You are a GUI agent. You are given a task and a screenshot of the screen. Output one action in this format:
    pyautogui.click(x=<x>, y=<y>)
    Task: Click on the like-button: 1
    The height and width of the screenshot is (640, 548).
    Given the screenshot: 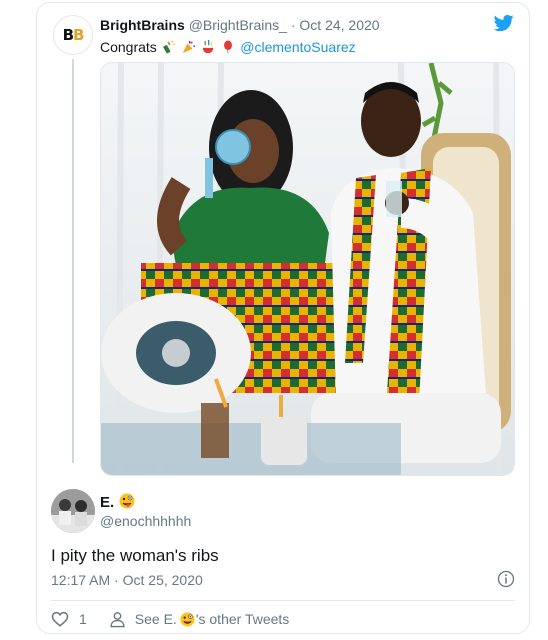 What is the action you would take?
    pyautogui.click(x=69, y=619)
    